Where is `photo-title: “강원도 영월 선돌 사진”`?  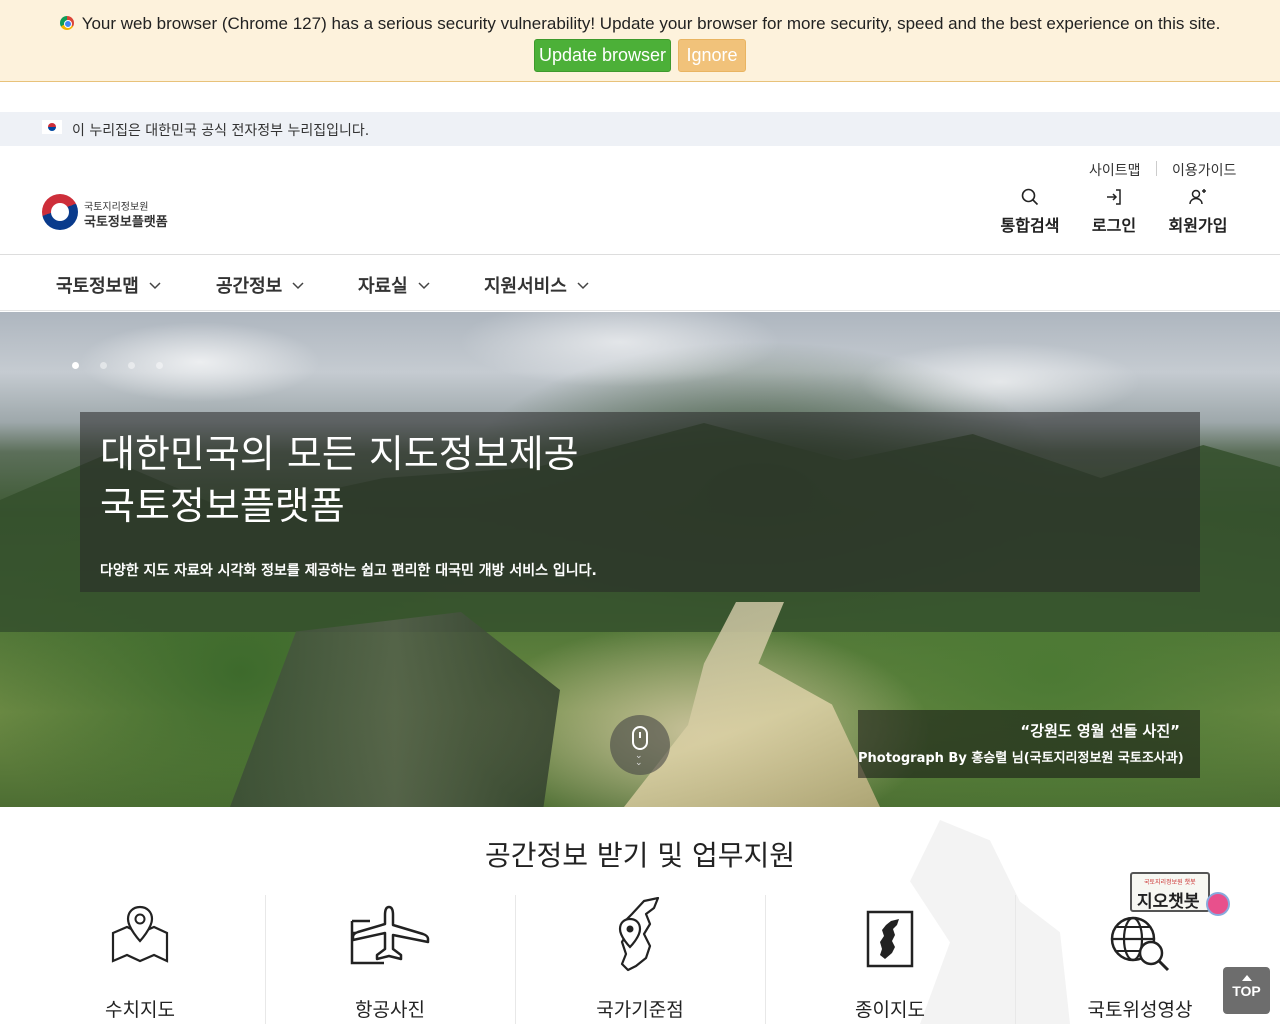
photo-title: “강원도 영월 선돌 사진” is located at coordinates (1100, 731).